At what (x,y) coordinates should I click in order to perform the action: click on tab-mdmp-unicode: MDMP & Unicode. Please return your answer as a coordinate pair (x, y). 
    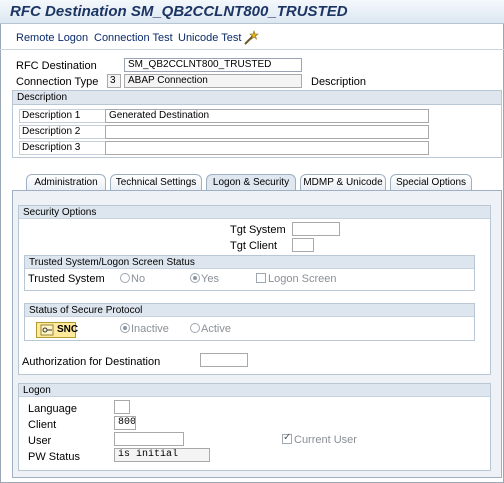
    Looking at the image, I should click on (343, 182).